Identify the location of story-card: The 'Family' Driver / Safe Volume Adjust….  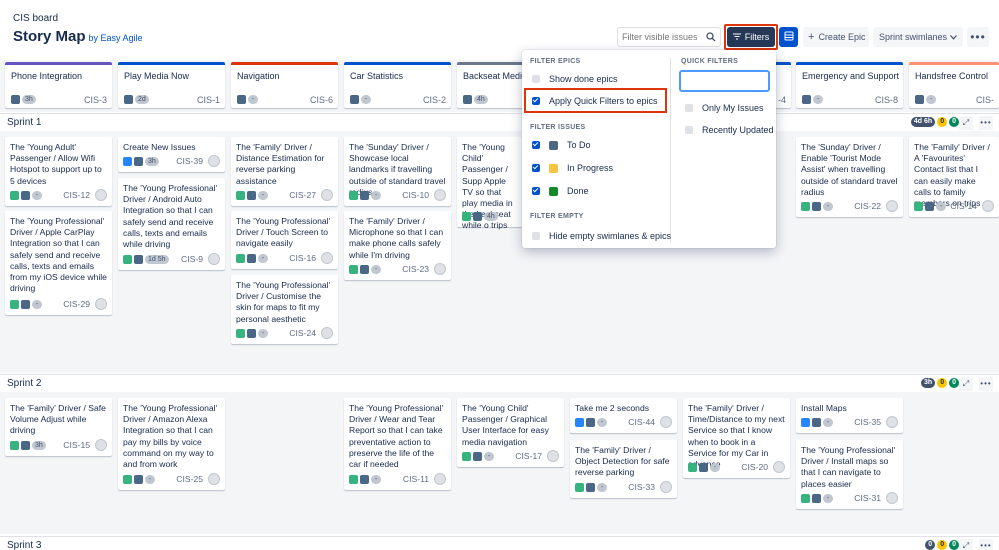
(58, 427).